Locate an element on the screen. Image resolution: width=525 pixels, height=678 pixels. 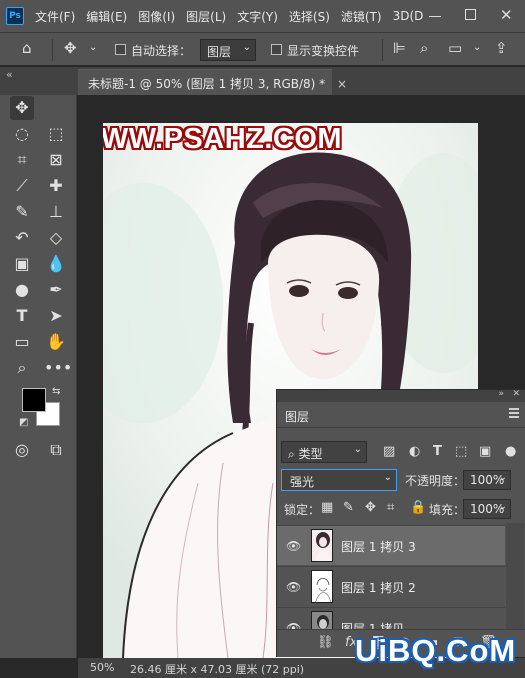
close-window-button: ✕ is located at coordinates (506, 15).